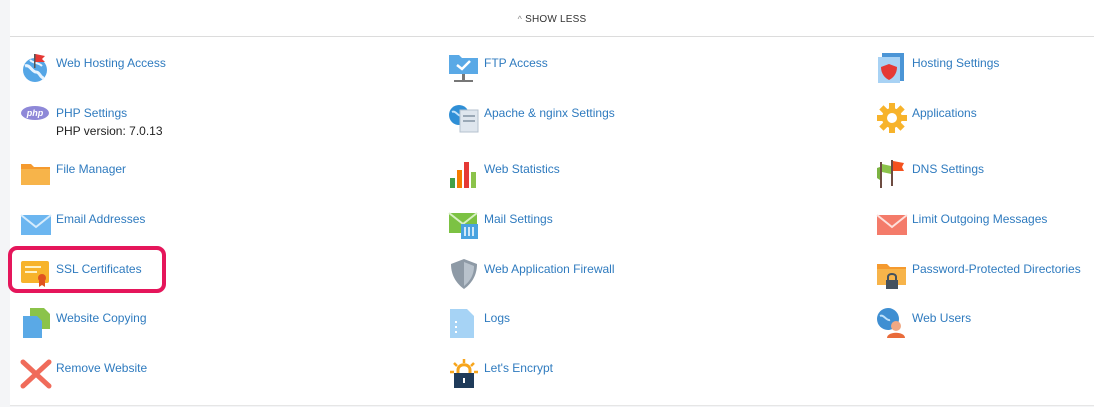  I want to click on tool-label: Email Addresses, so click(101, 219).